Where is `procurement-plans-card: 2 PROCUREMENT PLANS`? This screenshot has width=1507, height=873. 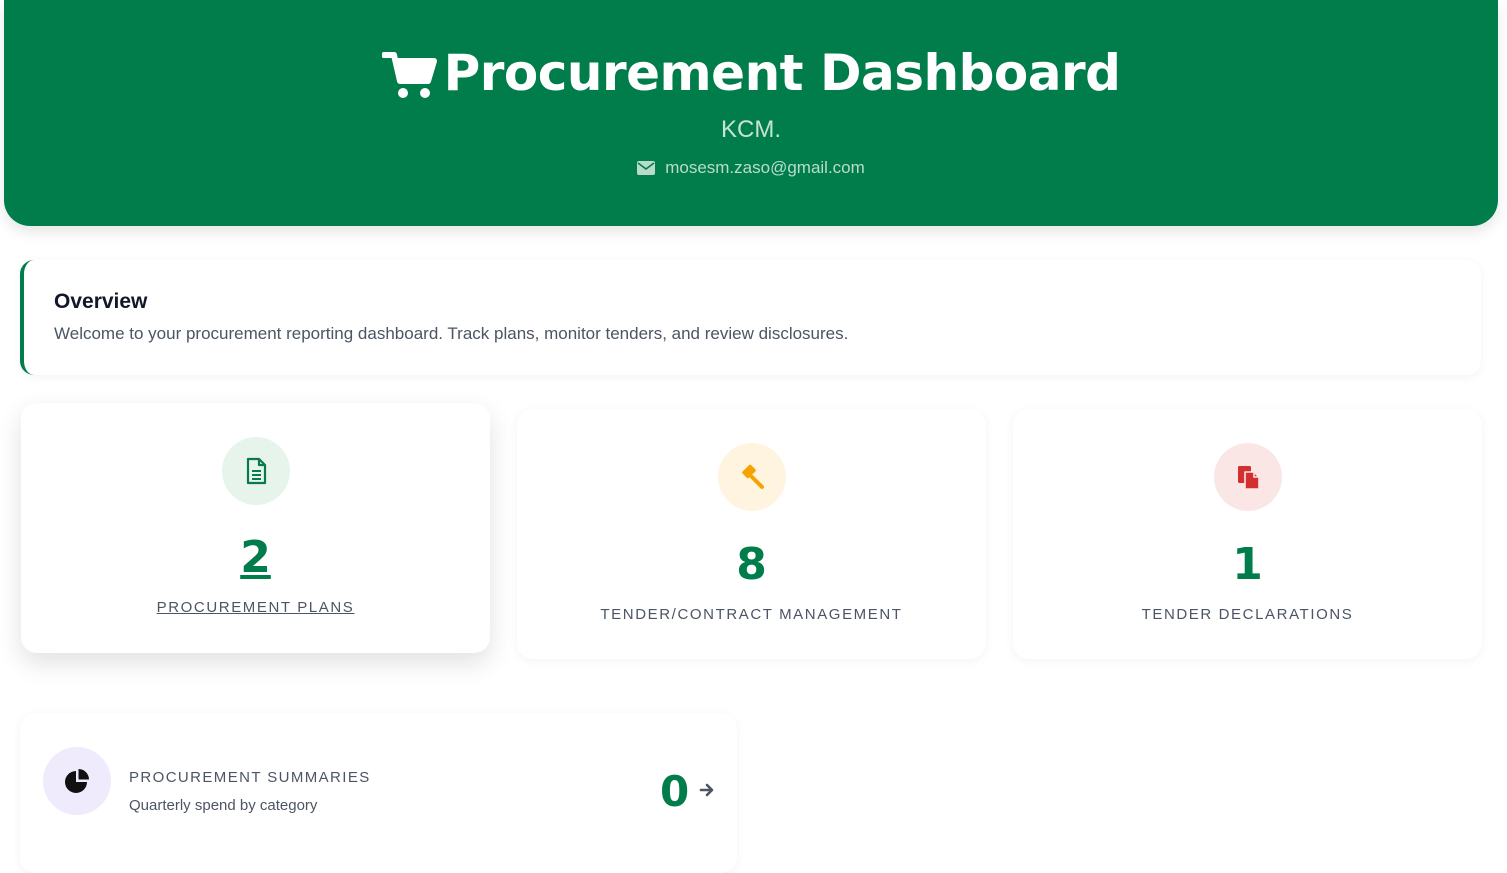
procurement-plans-card: 2 PROCUREMENT PLANS is located at coordinates (255, 528).